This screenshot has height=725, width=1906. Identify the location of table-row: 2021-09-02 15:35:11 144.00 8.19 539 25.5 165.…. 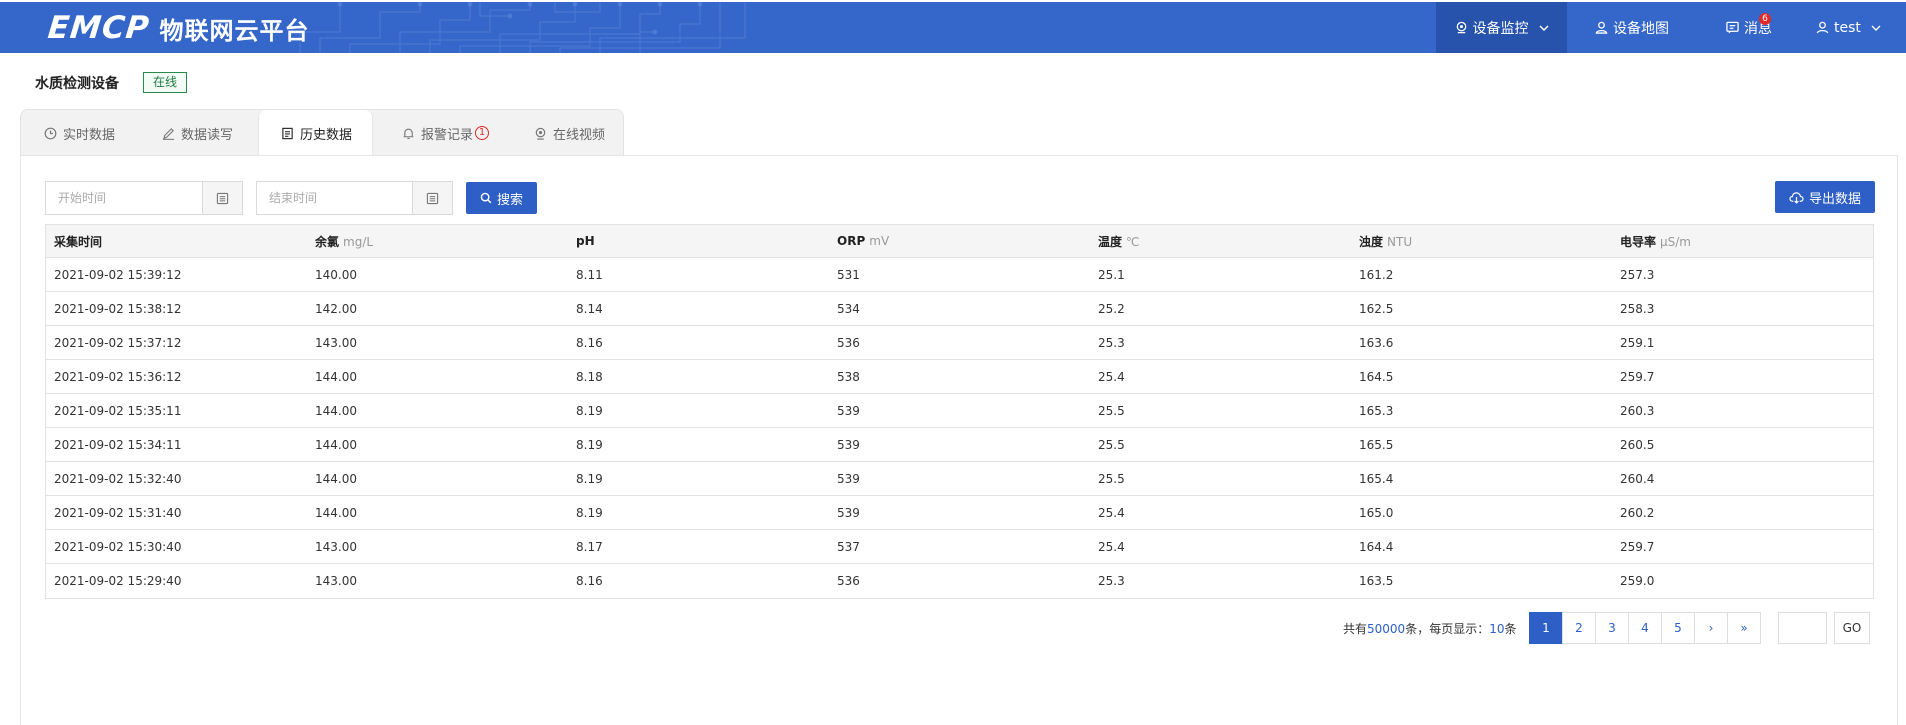
(959, 411).